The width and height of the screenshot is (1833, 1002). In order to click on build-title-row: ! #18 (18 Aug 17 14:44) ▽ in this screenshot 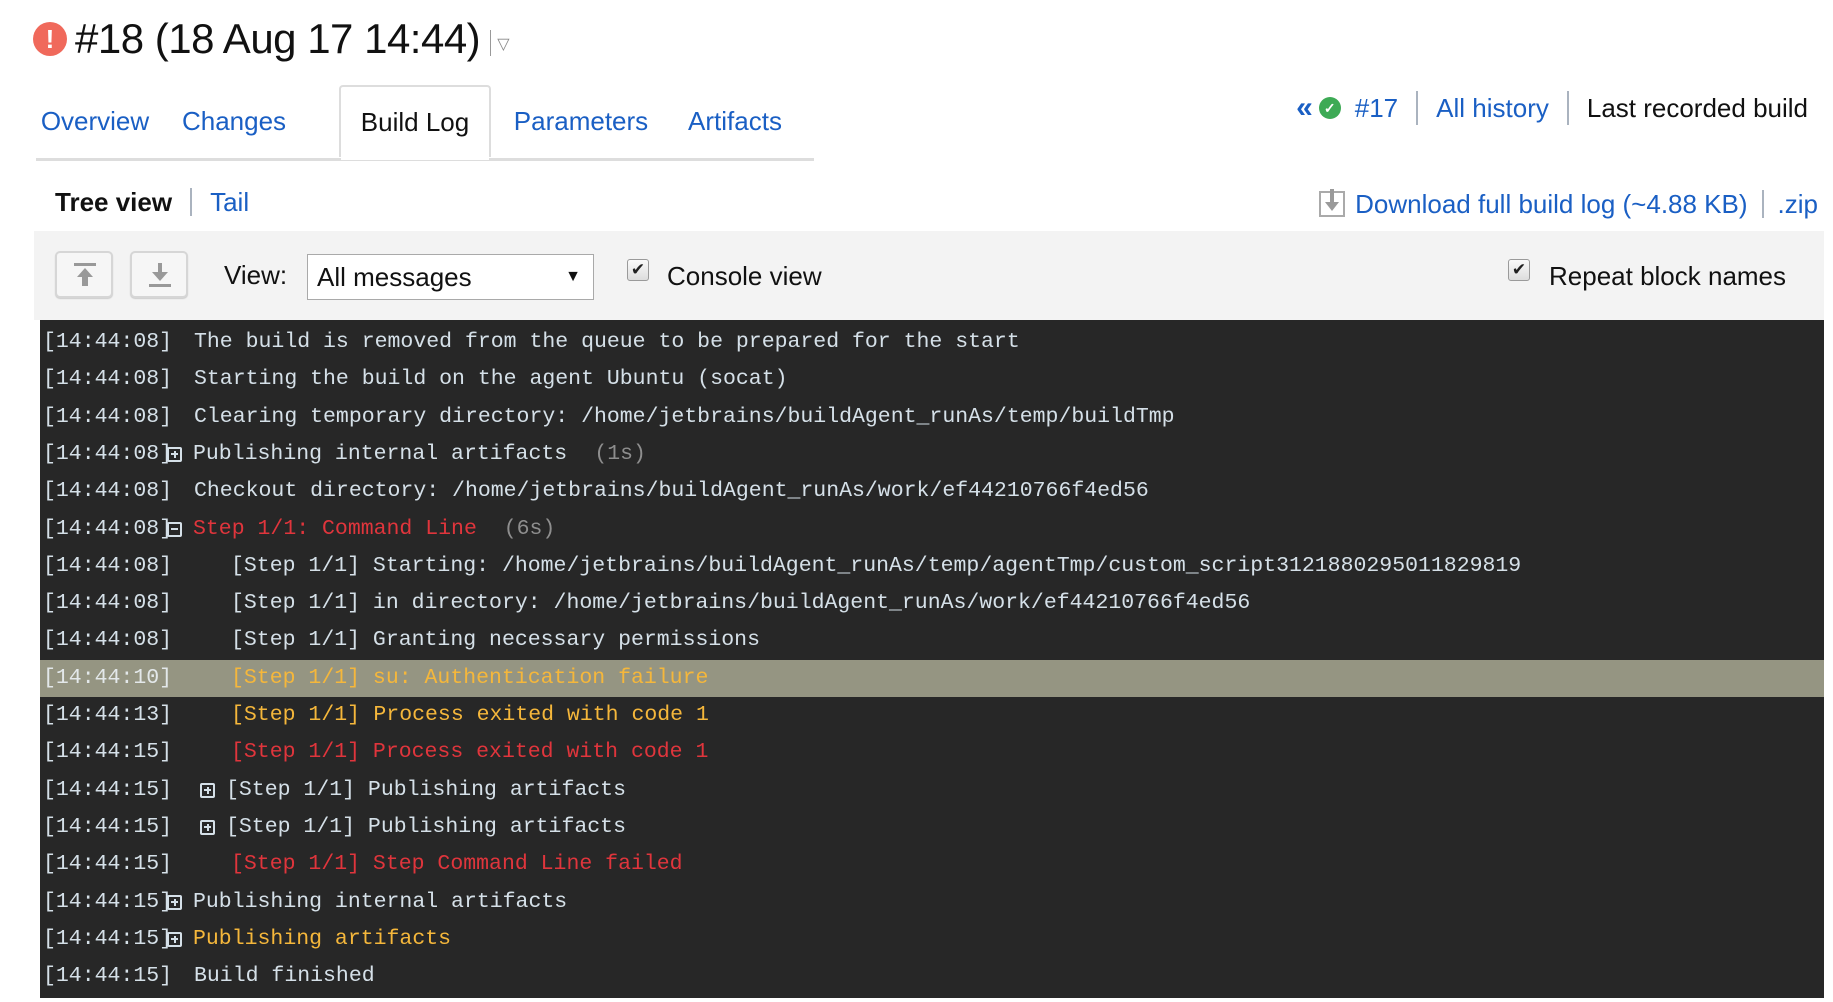, I will do `click(271, 39)`.